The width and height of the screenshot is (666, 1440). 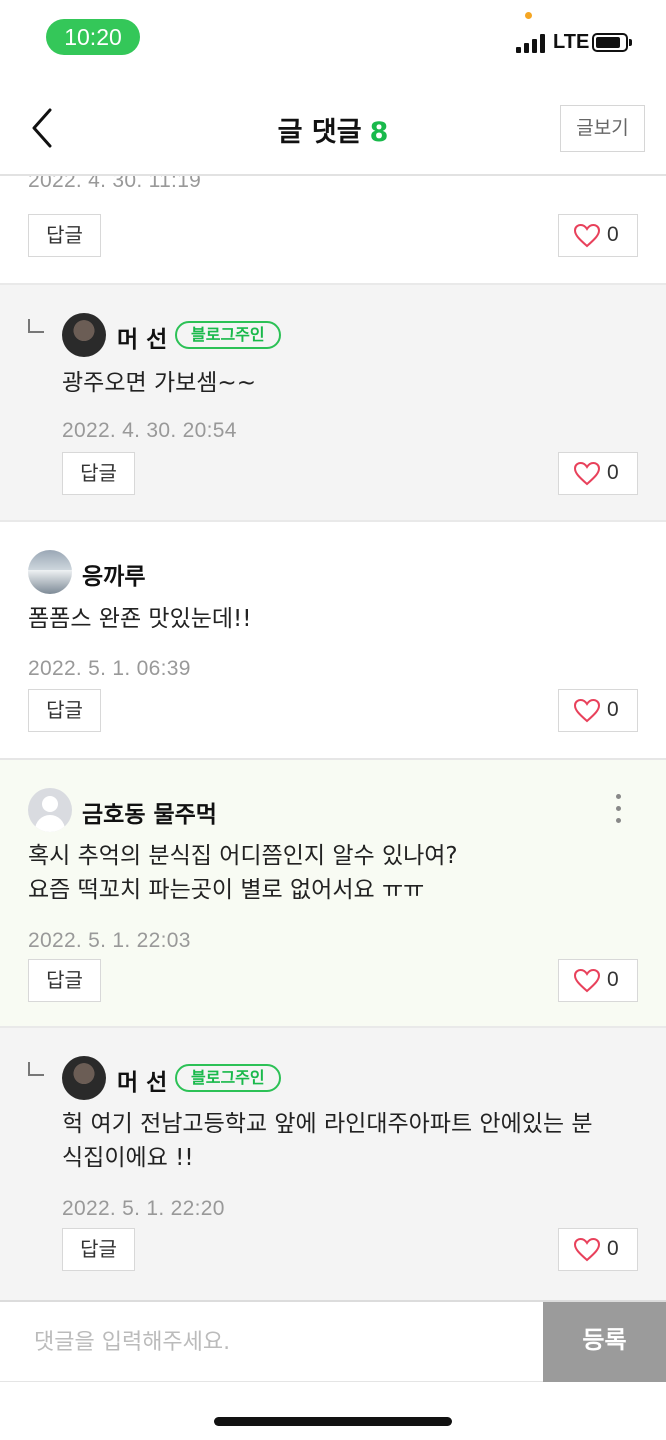 What do you see at coordinates (379, 132) in the screenshot?
I see `comment-count: 8` at bounding box center [379, 132].